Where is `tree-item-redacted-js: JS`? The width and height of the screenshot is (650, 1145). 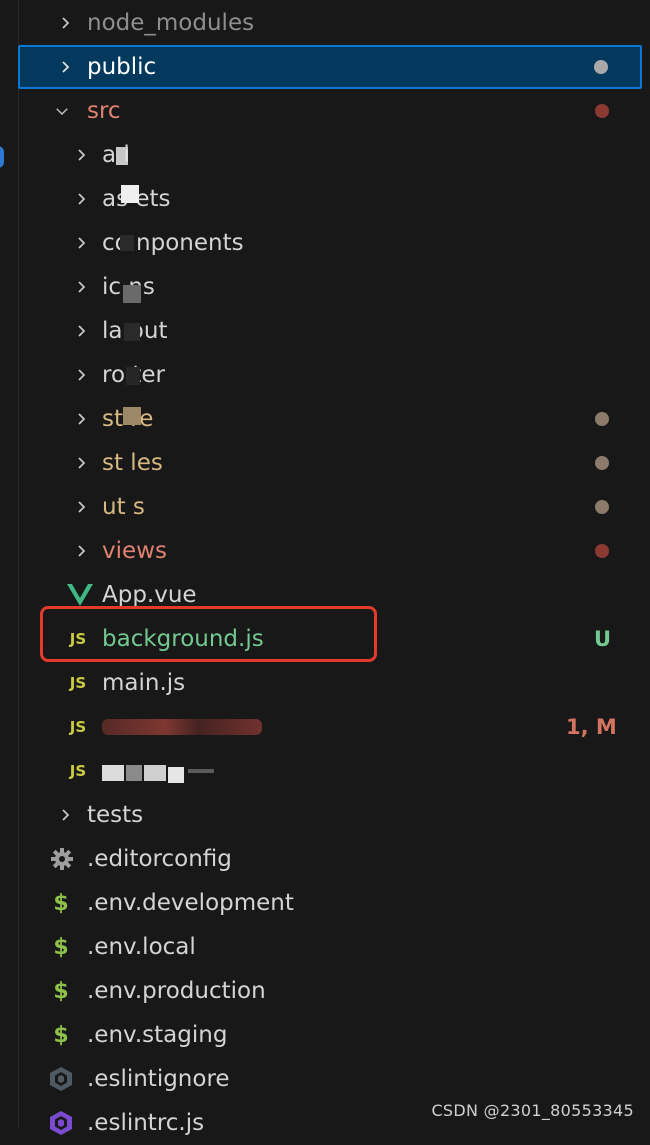
tree-item-redacted-js: JS is located at coordinates (325, 771).